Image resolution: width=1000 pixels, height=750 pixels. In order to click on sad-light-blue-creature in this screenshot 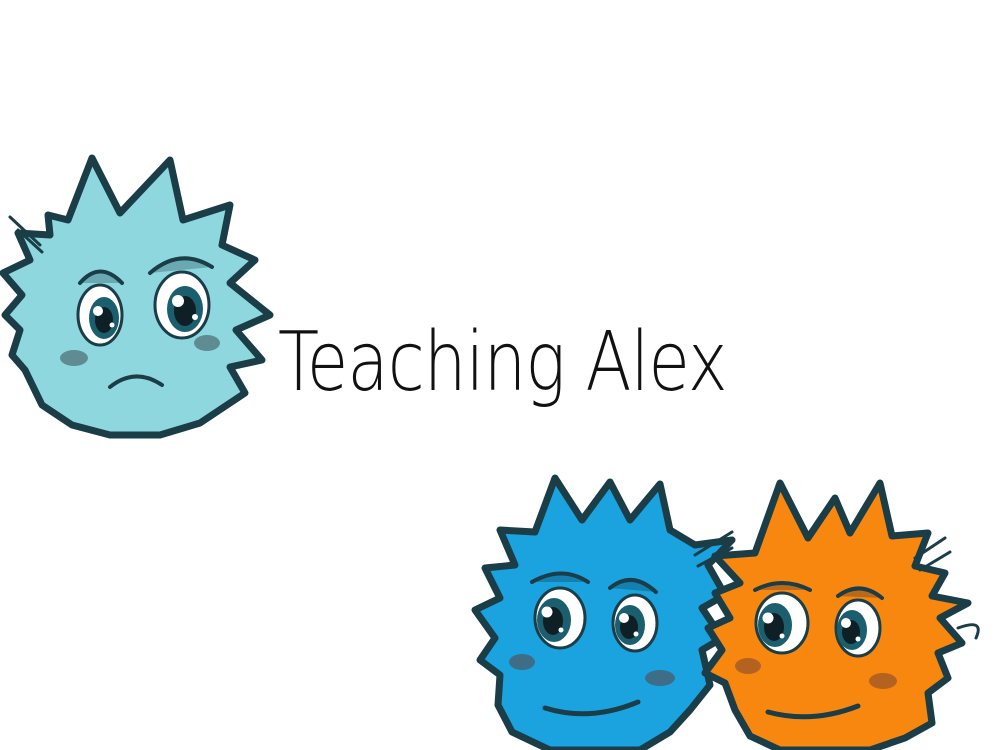, I will do `click(137, 296)`.